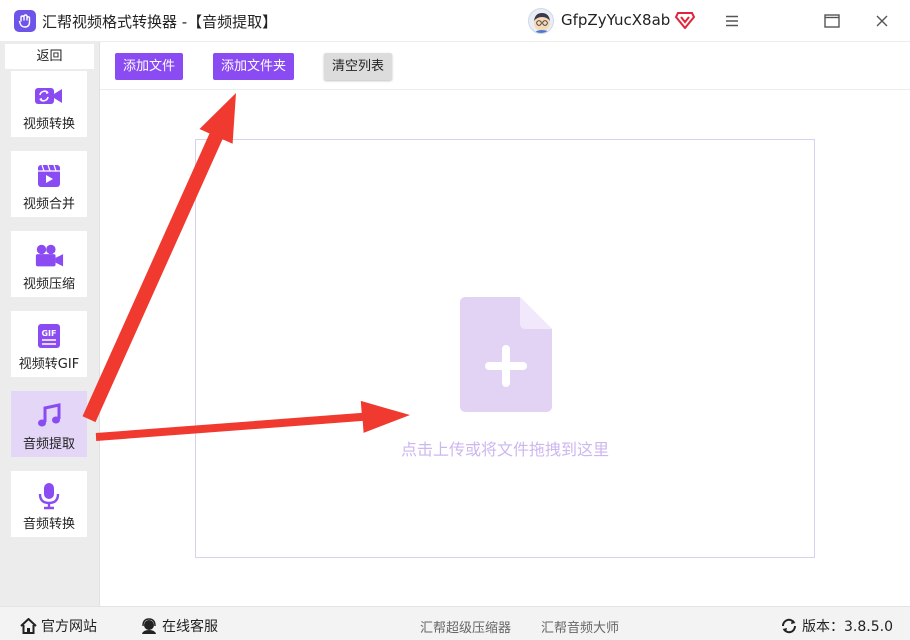 This screenshot has width=910, height=640. I want to click on home-icon, so click(28, 626).